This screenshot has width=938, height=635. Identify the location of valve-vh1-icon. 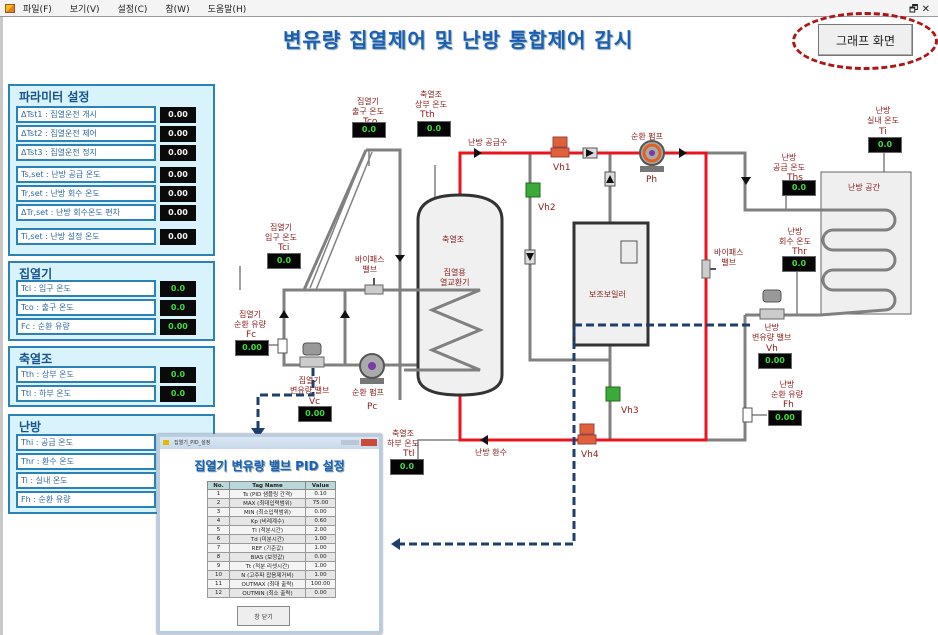
(560, 147).